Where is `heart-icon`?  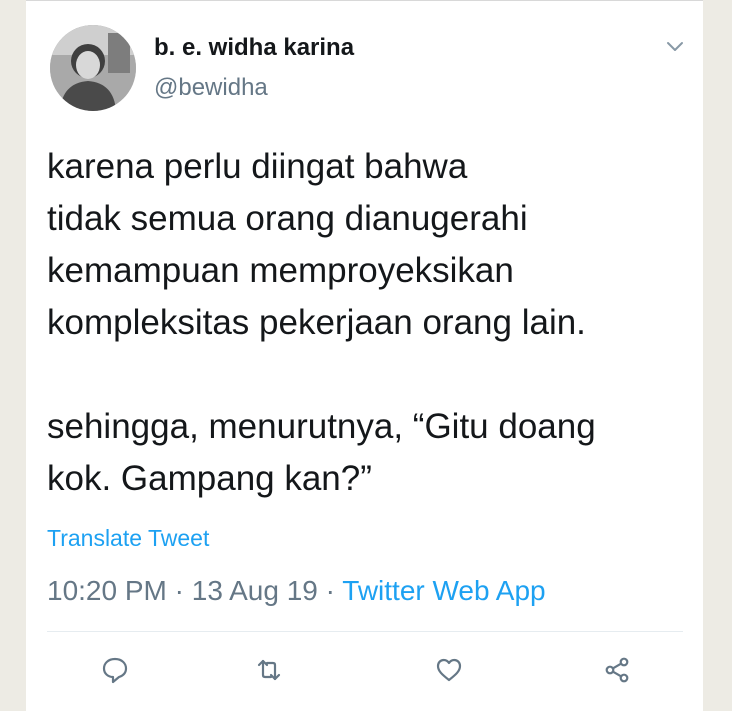 heart-icon is located at coordinates (449, 670).